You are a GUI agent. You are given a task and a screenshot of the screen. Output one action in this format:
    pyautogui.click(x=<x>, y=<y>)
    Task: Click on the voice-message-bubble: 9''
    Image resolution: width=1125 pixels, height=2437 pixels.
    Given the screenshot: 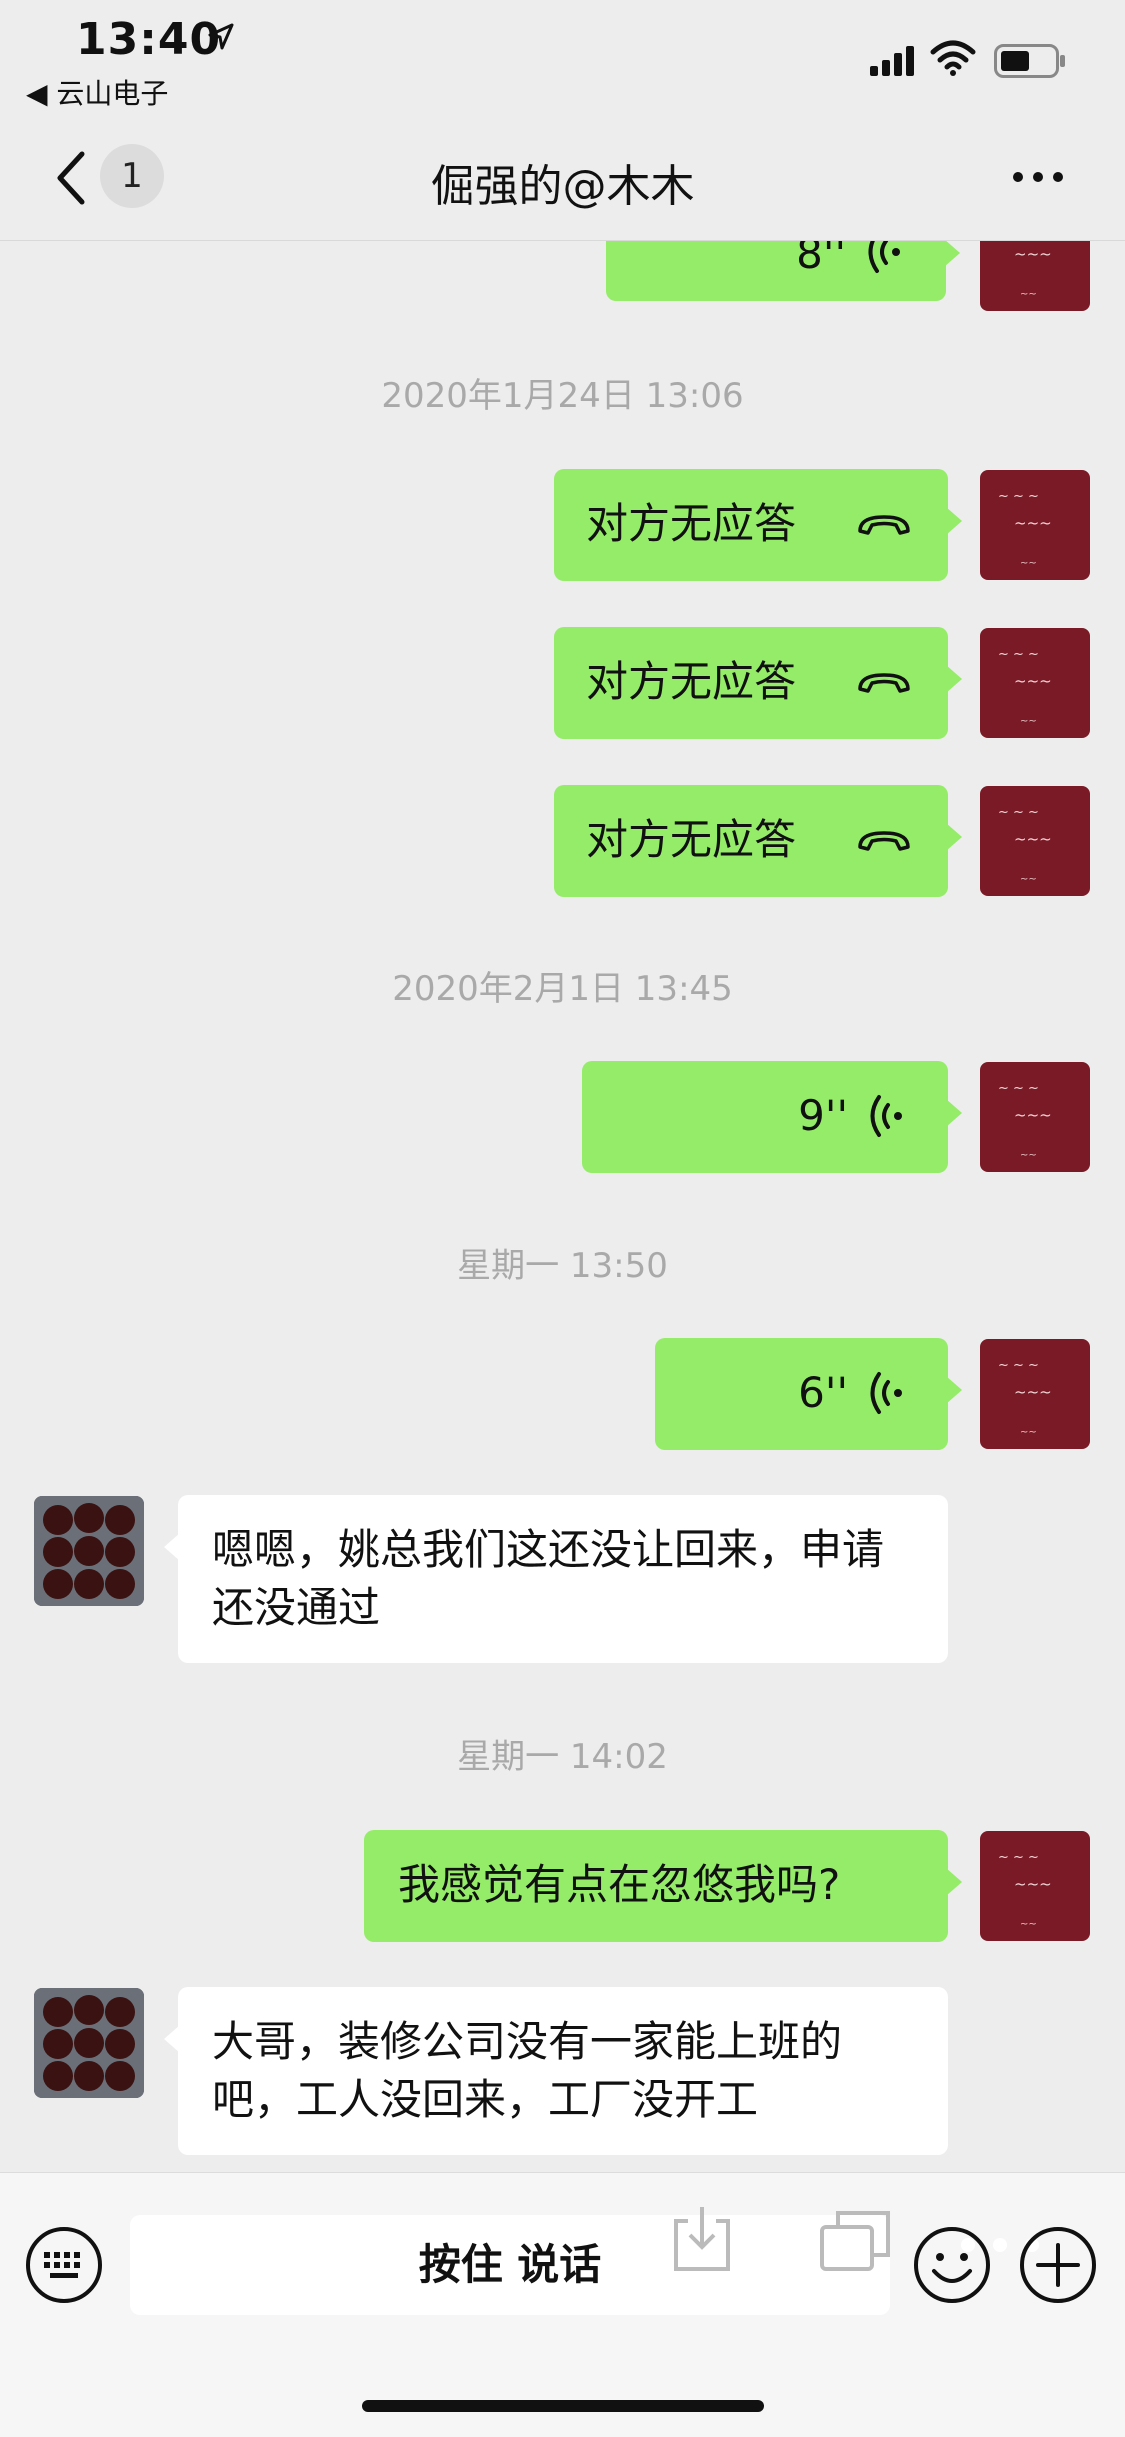 What is the action you would take?
    pyautogui.click(x=772, y=1117)
    